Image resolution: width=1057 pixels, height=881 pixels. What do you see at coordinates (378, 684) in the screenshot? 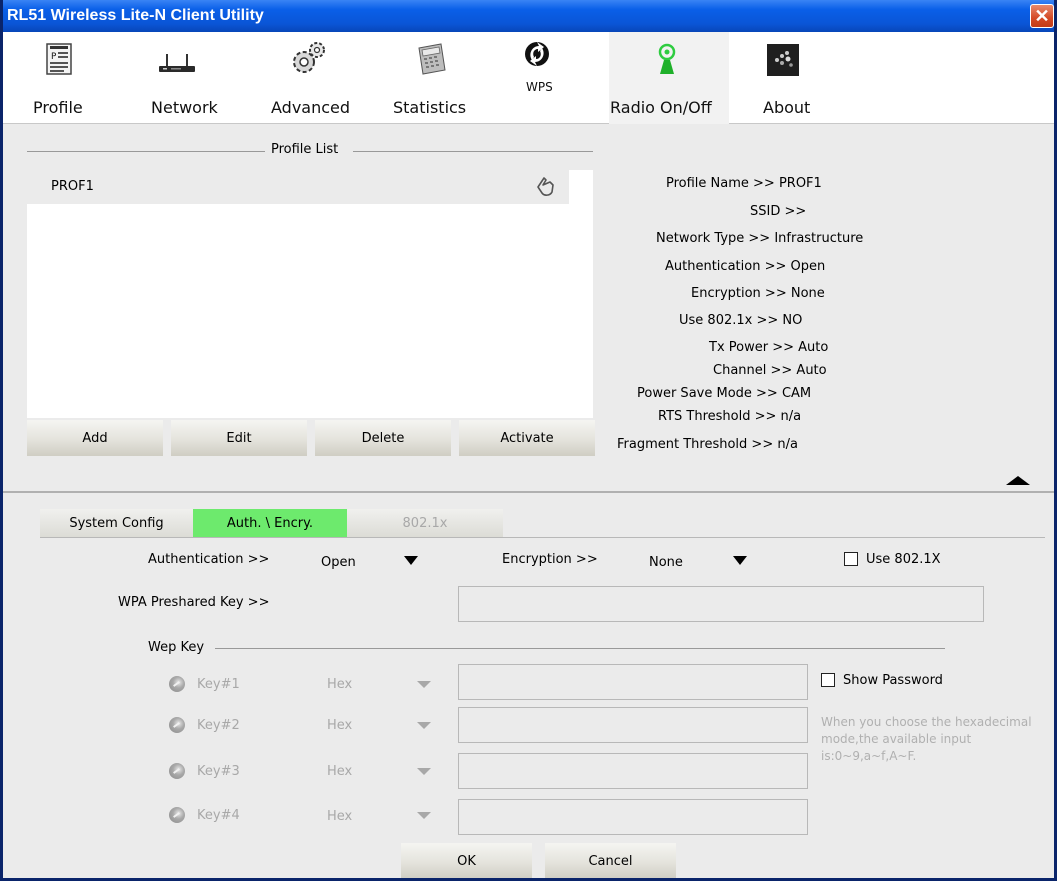
I see `key1-type-select: Hex` at bounding box center [378, 684].